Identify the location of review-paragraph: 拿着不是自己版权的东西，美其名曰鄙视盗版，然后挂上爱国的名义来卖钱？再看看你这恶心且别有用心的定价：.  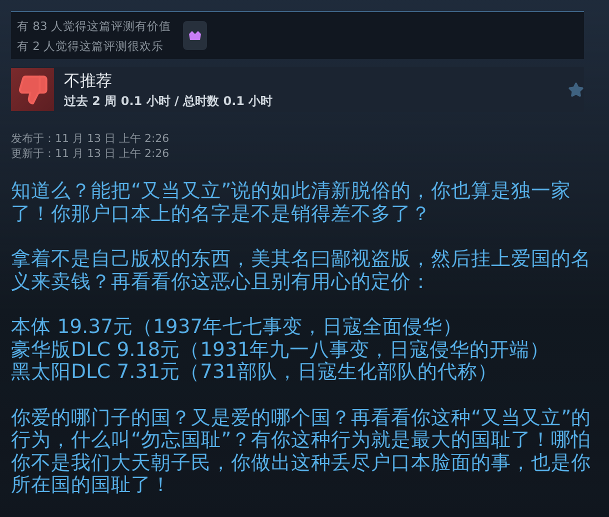
(301, 270).